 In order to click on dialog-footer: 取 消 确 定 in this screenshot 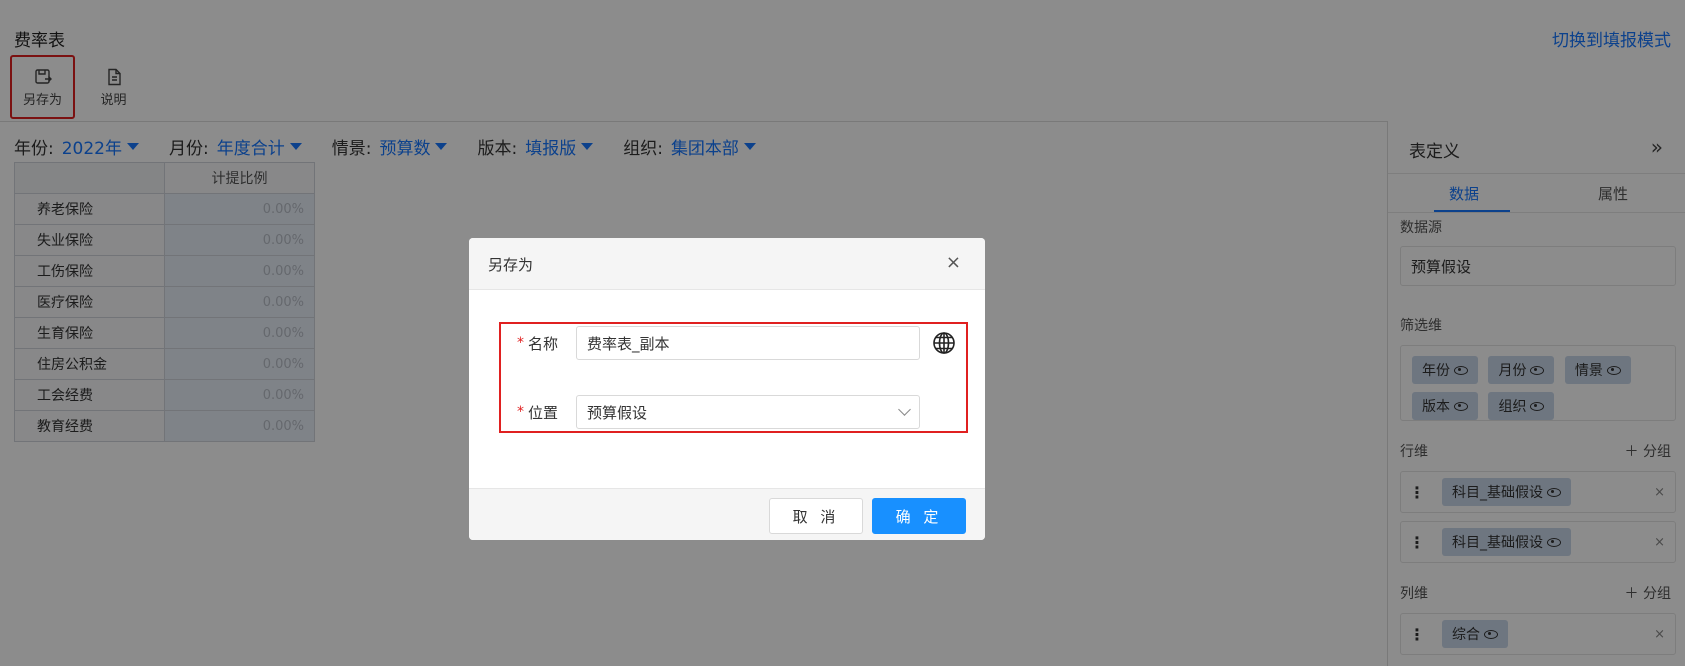, I will do `click(727, 514)`.